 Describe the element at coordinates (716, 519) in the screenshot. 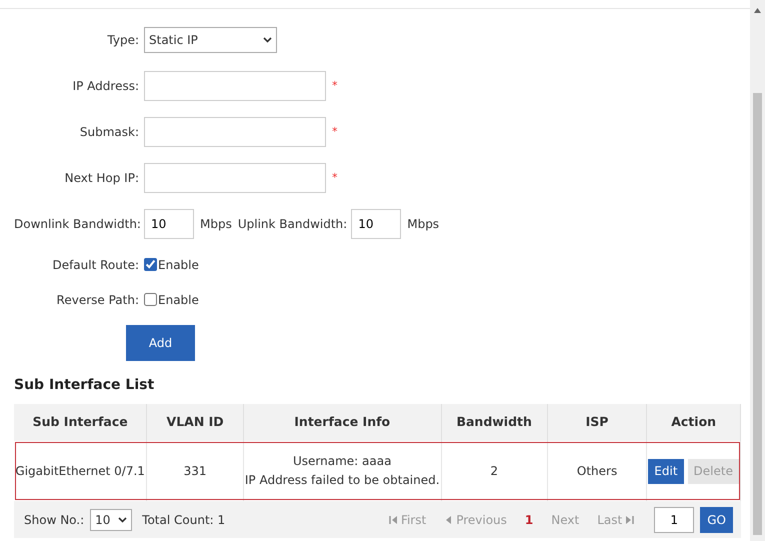

I see `go-button: GO` at that location.